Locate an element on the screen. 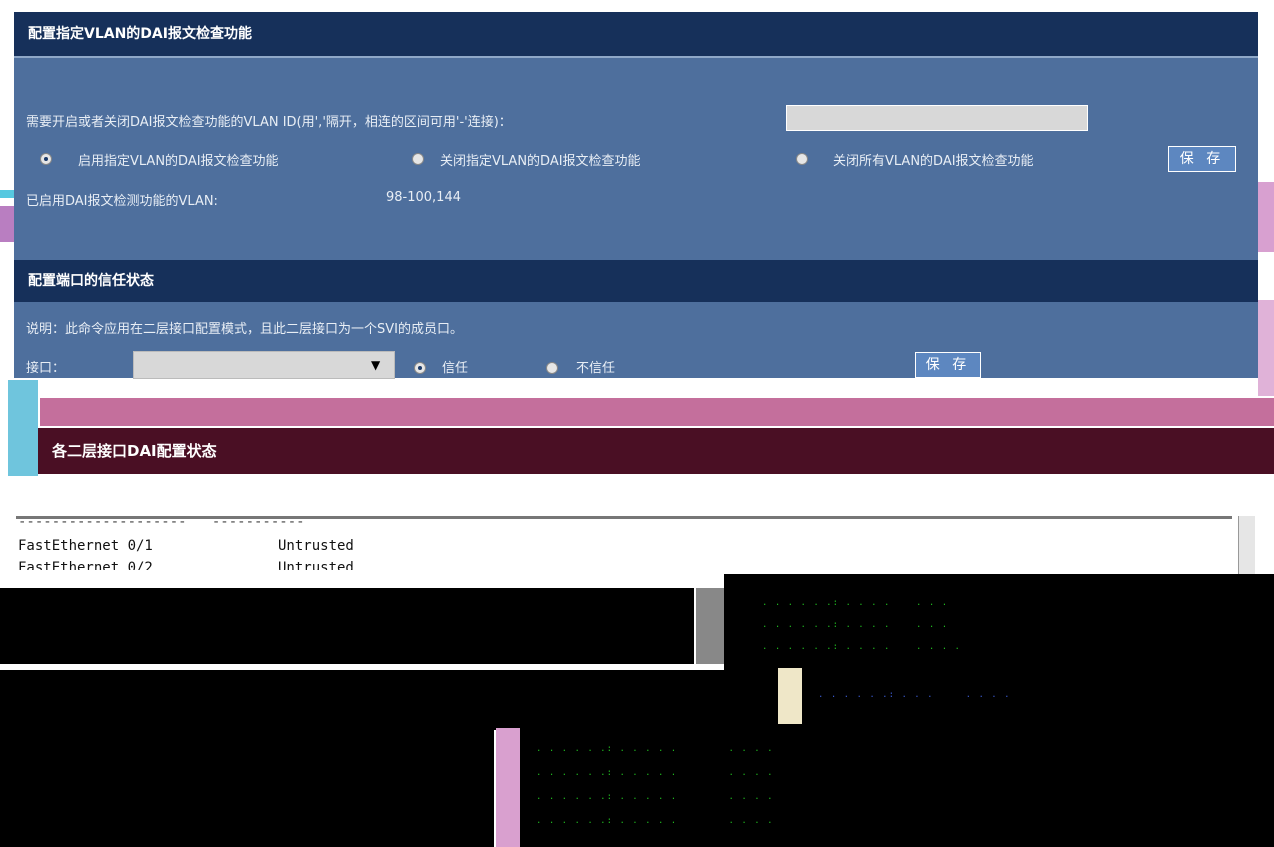  radio-disable-label: 关闭指定VLAN的DAI报文检查功能 is located at coordinates (540, 161).